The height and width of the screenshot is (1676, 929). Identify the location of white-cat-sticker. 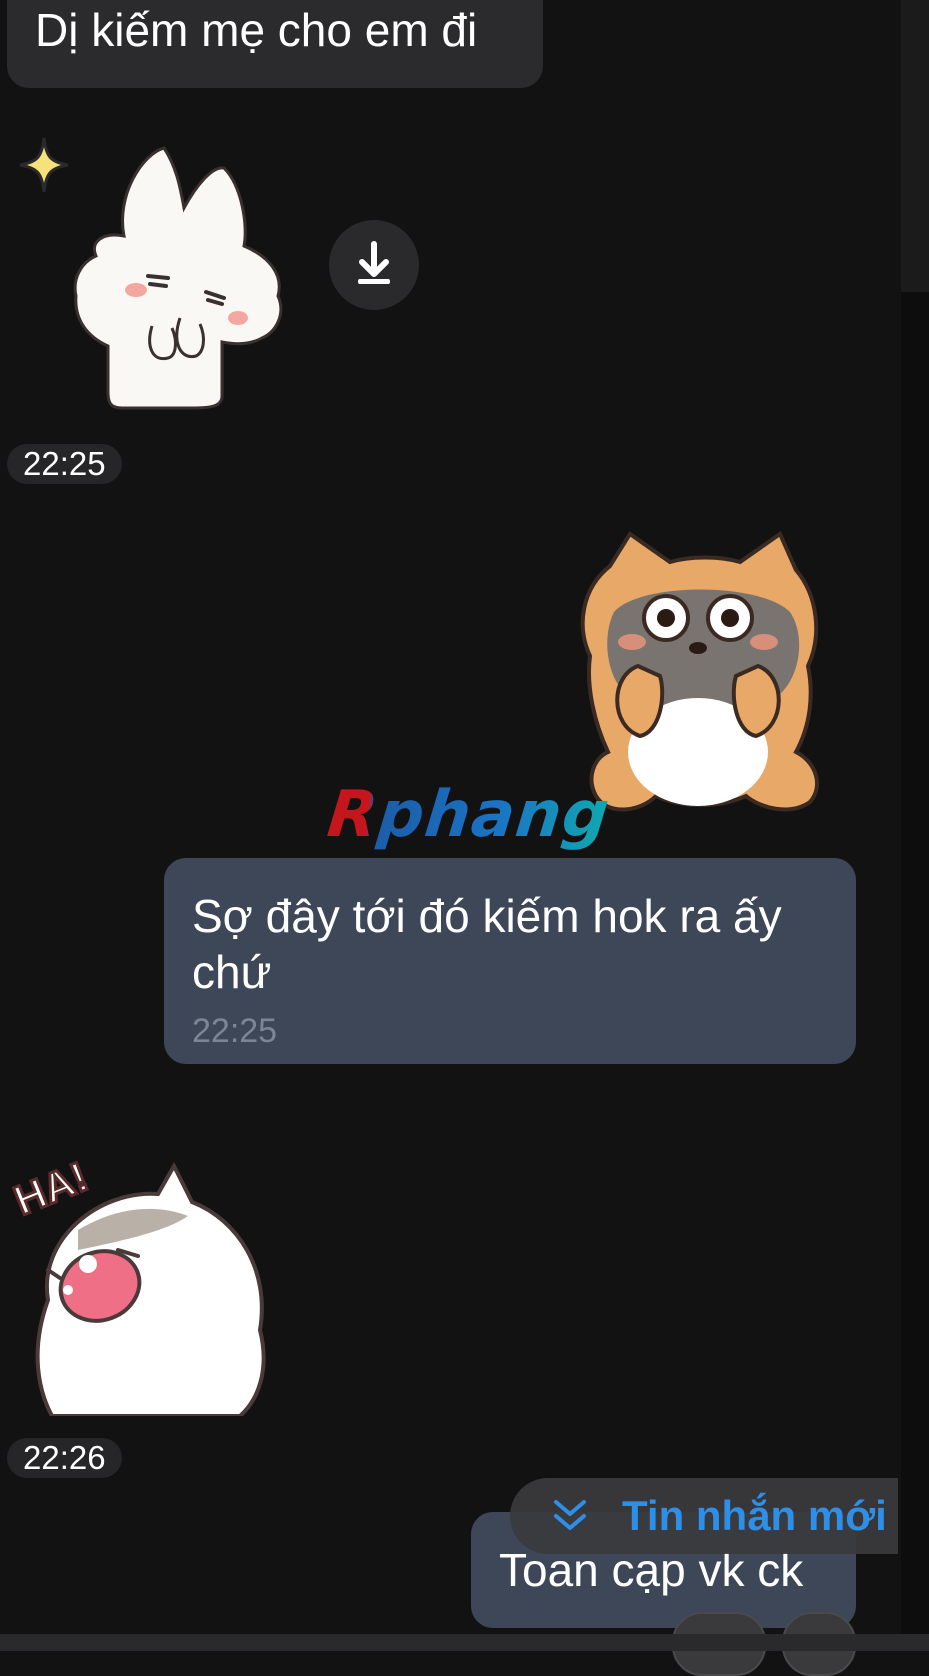
(188, 278).